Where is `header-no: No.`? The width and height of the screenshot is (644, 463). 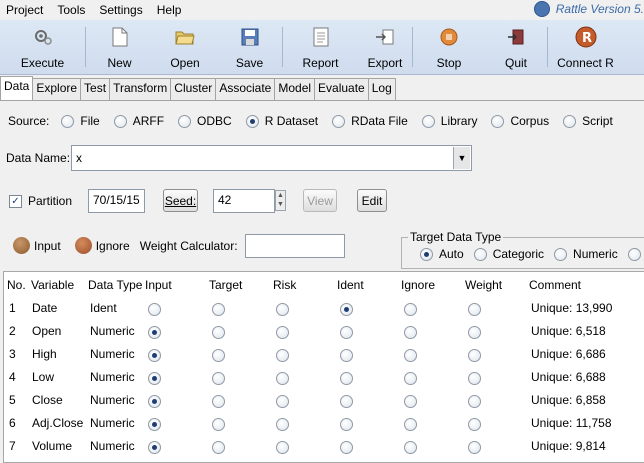 header-no: No. is located at coordinates (16, 285).